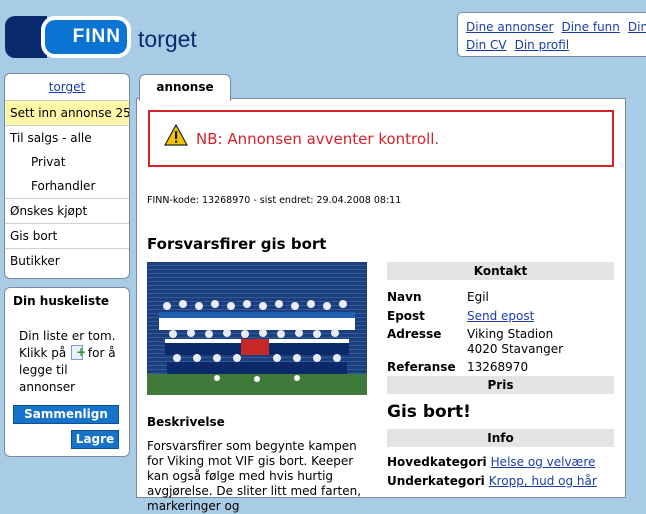 The height and width of the screenshot is (514, 646). What do you see at coordinates (67, 87) in the screenshot?
I see `nav-torget-link: torget` at bounding box center [67, 87].